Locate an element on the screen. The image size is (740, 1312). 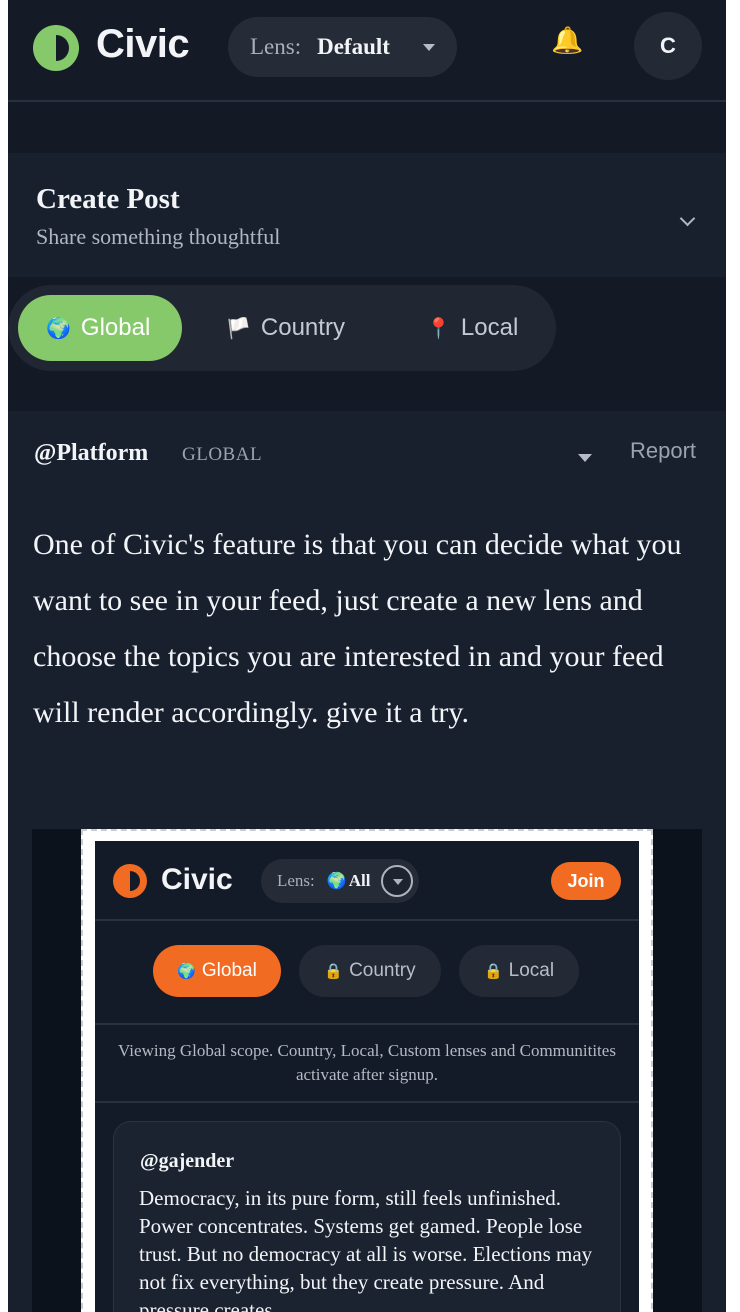
tab-local: 📍 Local is located at coordinates (486, 328).